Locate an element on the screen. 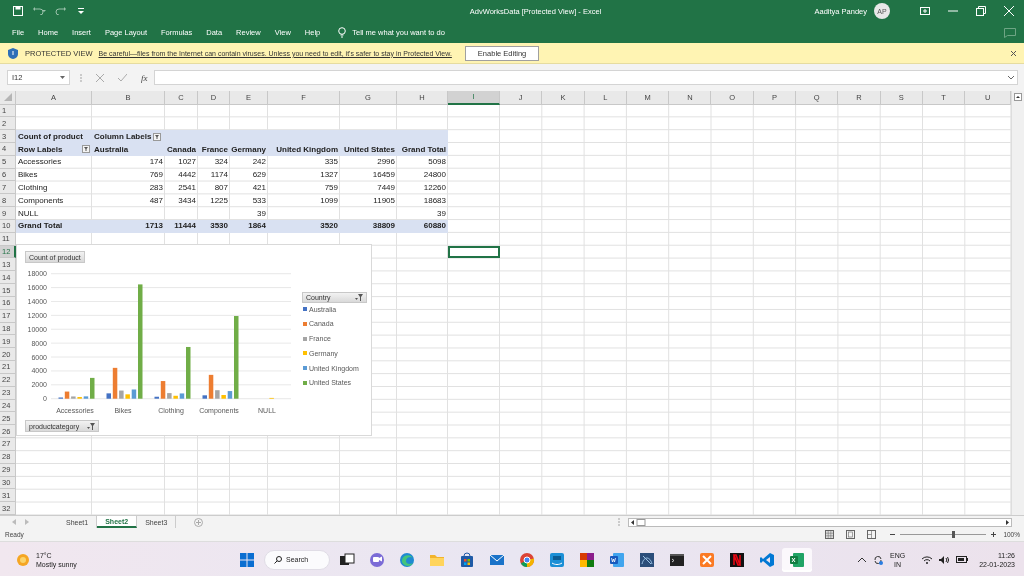 This screenshot has width=1024, height=576. document-app-icon is located at coordinates (617, 559).